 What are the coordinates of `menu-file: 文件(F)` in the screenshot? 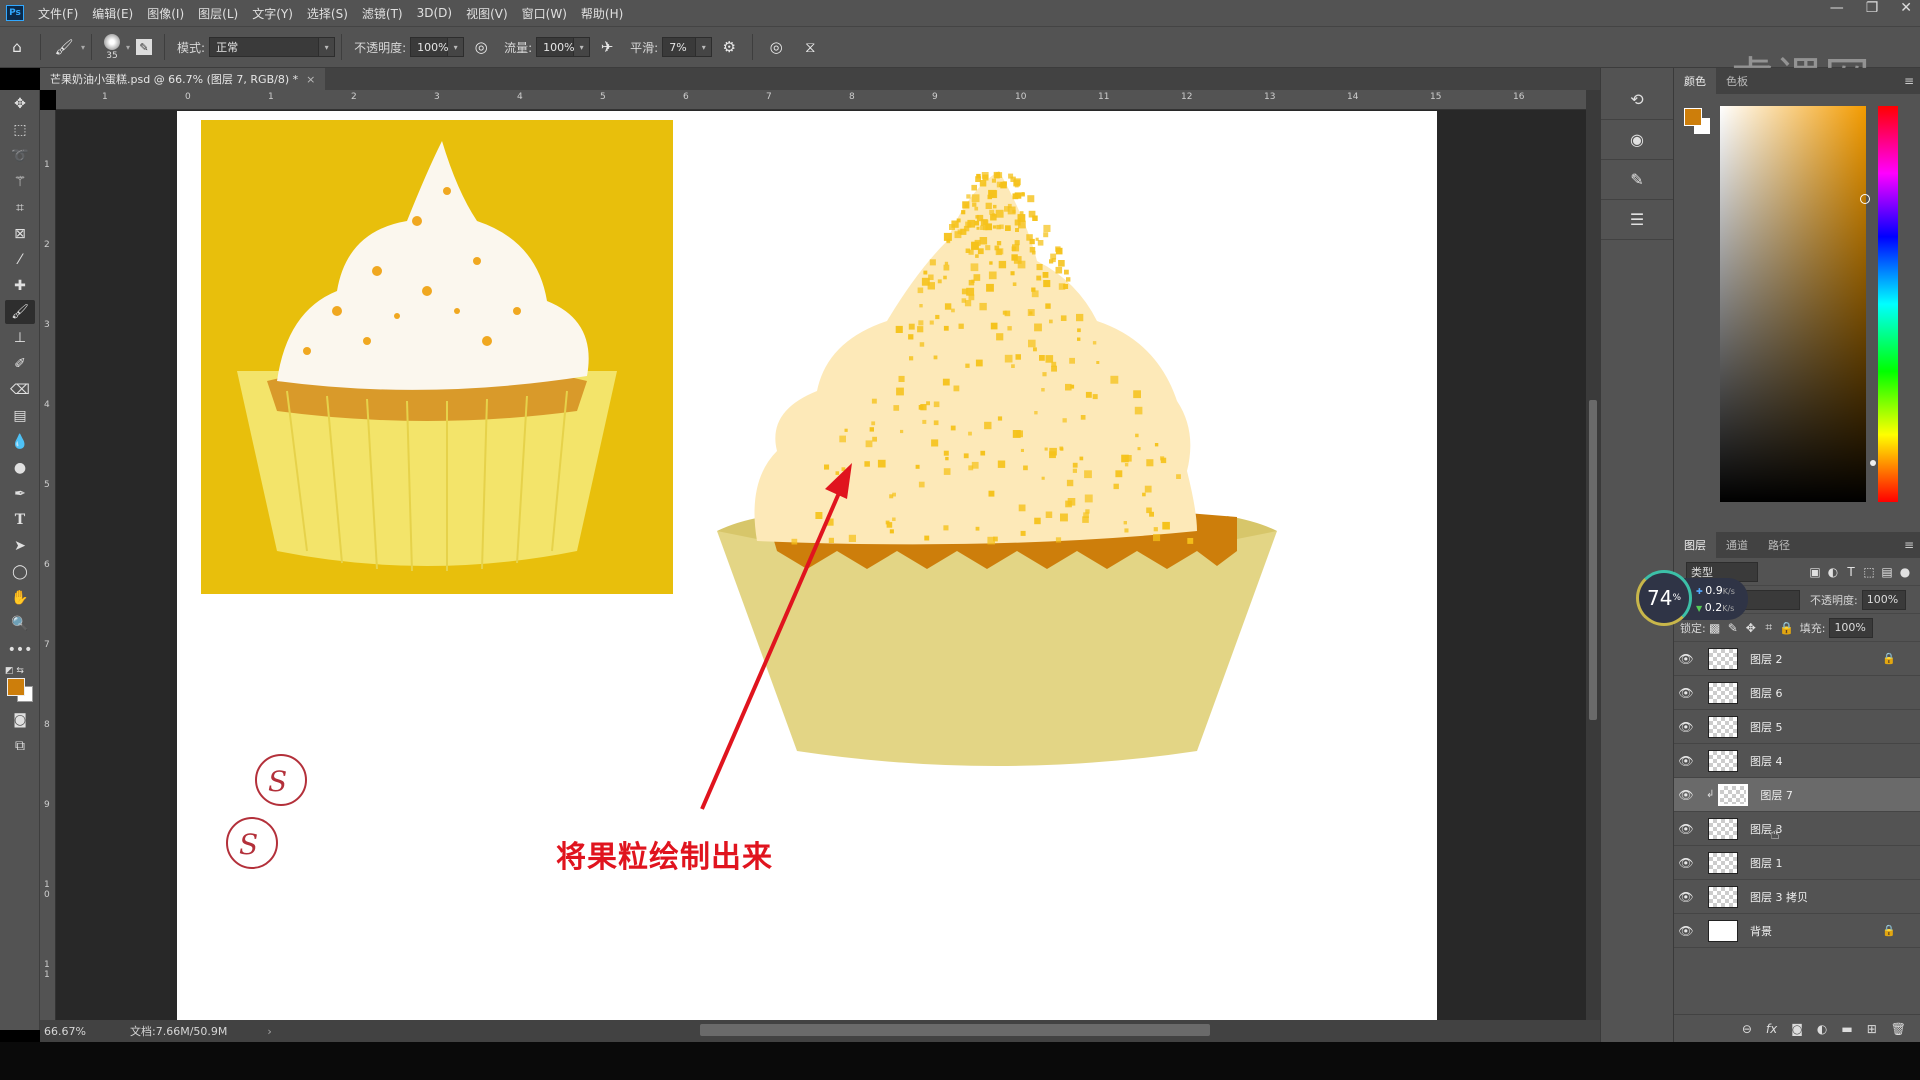 It's located at (58, 13).